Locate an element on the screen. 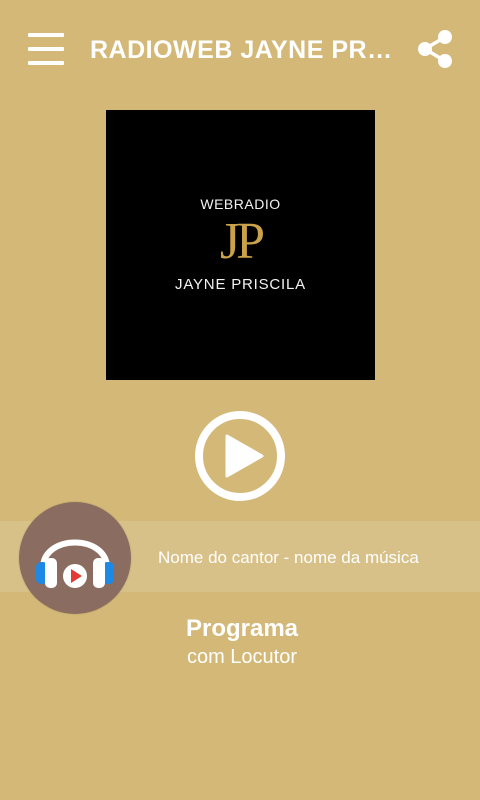 This screenshot has height=800, width=480. share-icon is located at coordinates (435, 49).